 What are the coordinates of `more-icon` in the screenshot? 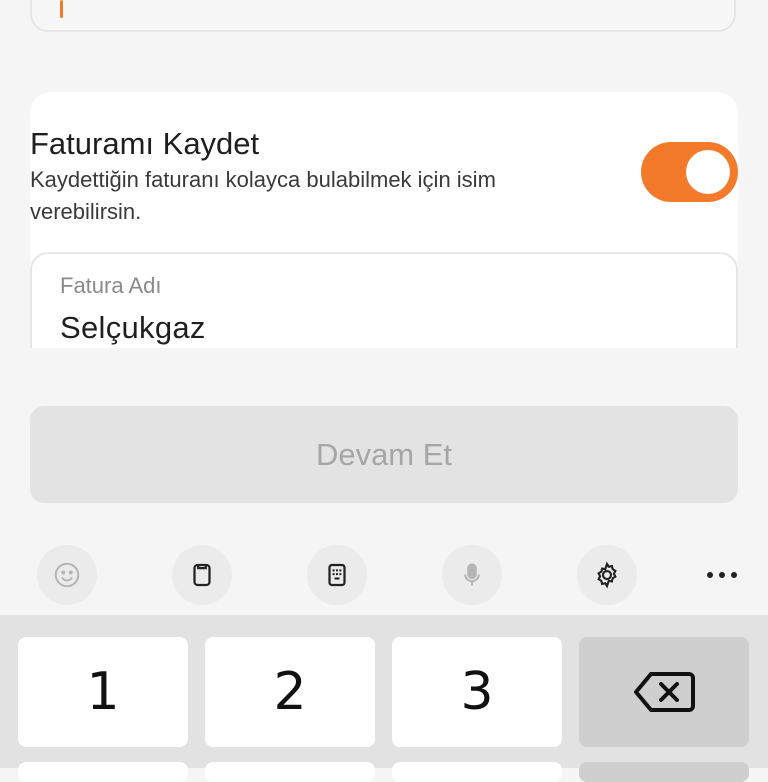 It's located at (722, 575).